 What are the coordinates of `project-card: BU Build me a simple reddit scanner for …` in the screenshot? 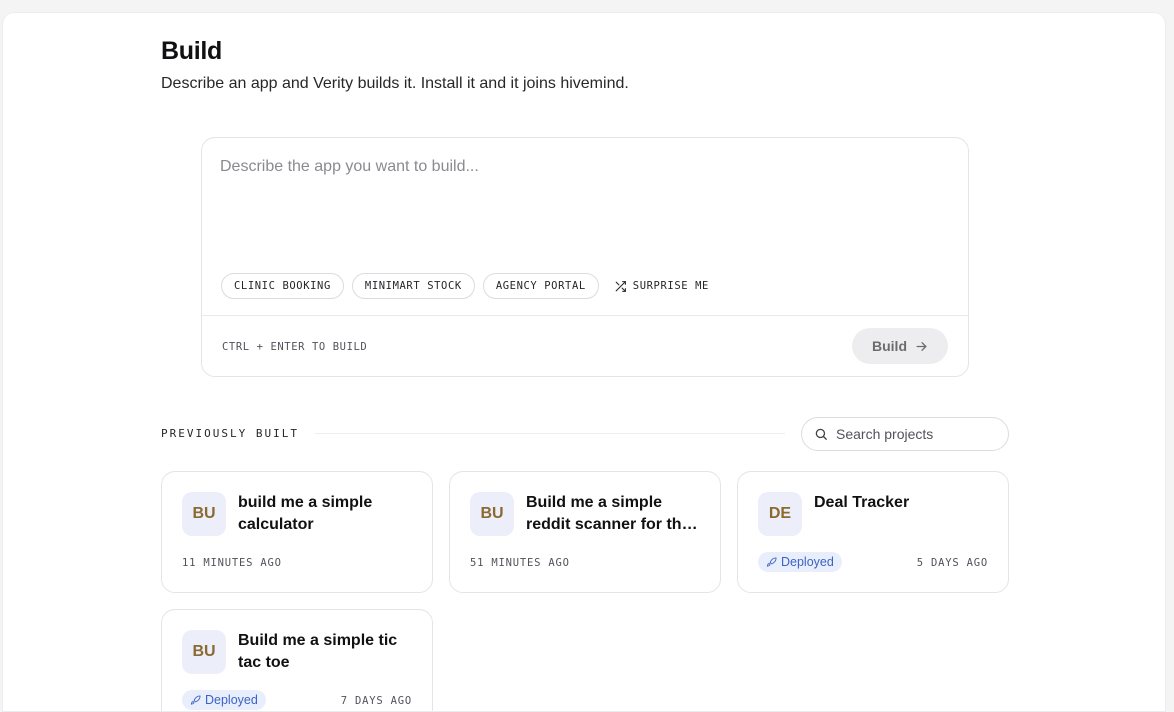 It's located at (585, 532).